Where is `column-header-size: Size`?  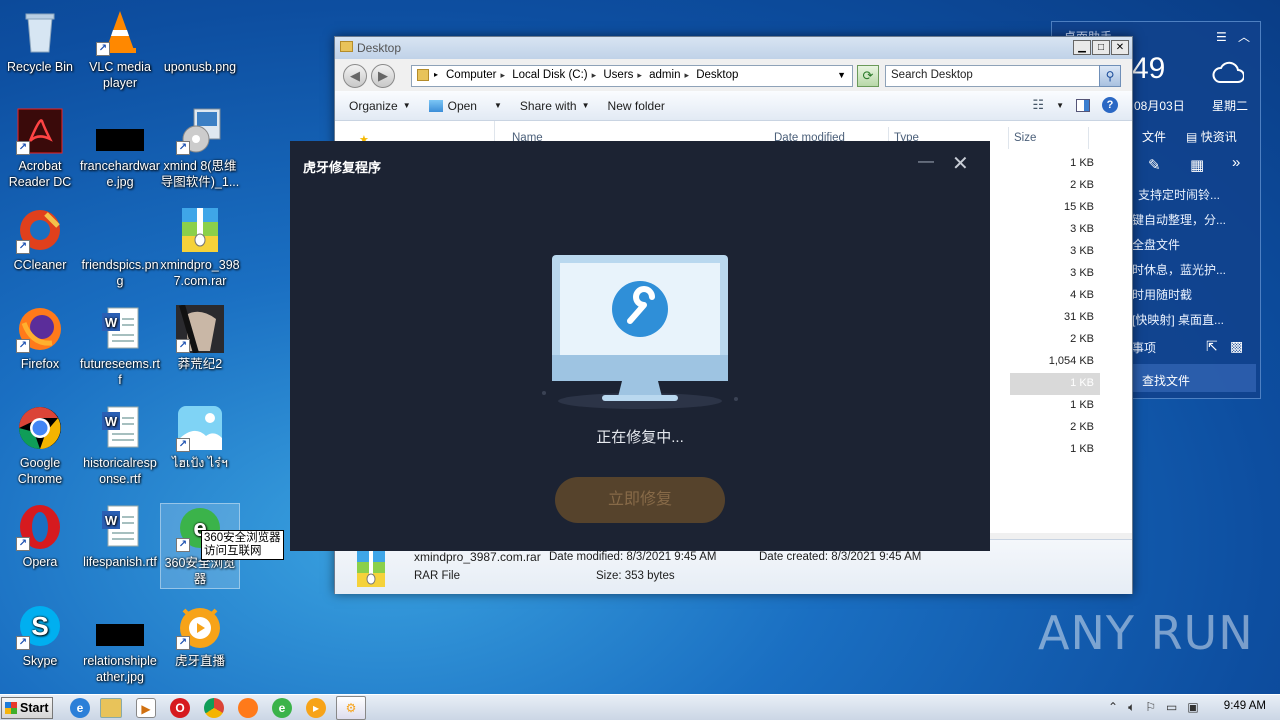 column-header-size: Size is located at coordinates (1049, 138).